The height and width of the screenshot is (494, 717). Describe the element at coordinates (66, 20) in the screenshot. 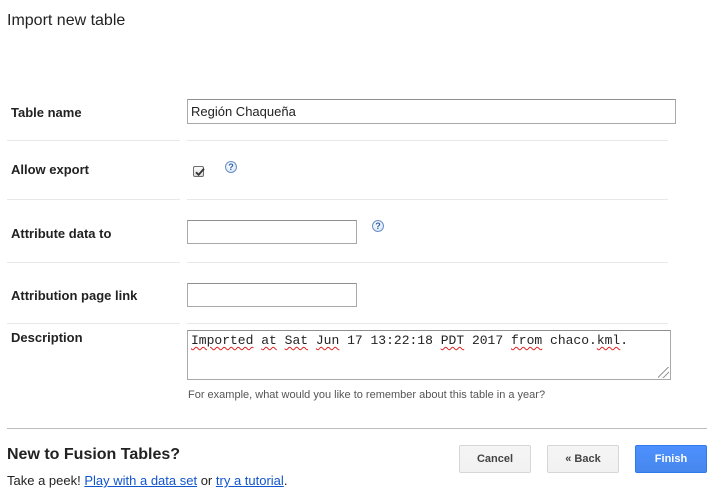

I see `page-title: Import new table` at that location.